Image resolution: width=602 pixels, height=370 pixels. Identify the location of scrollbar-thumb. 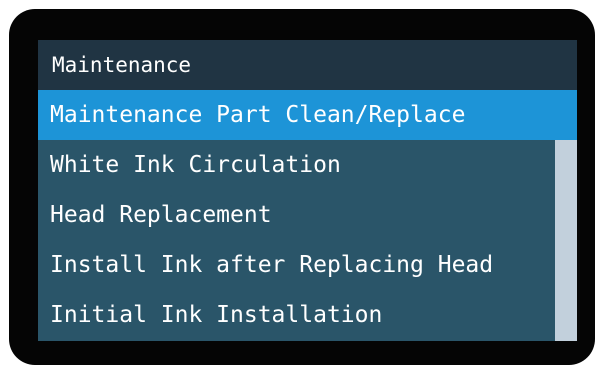
(566, 115).